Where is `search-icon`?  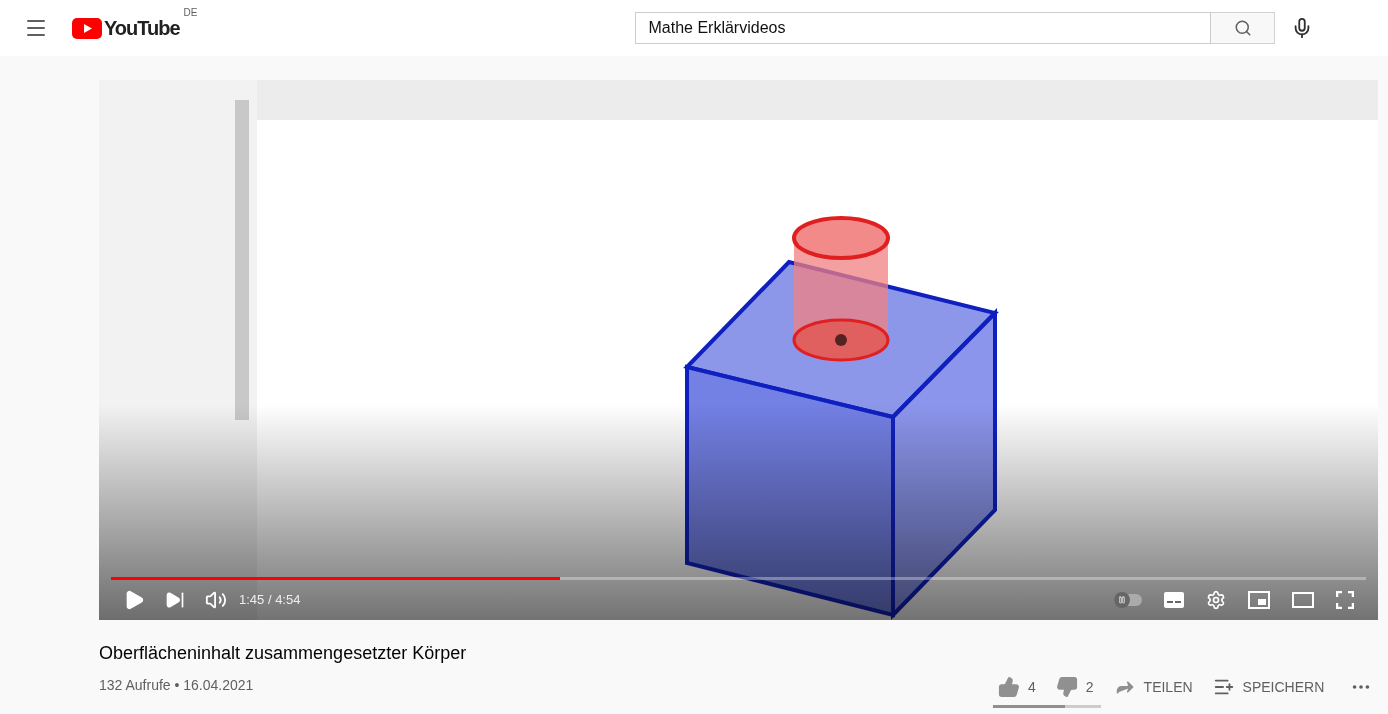 search-icon is located at coordinates (1243, 28).